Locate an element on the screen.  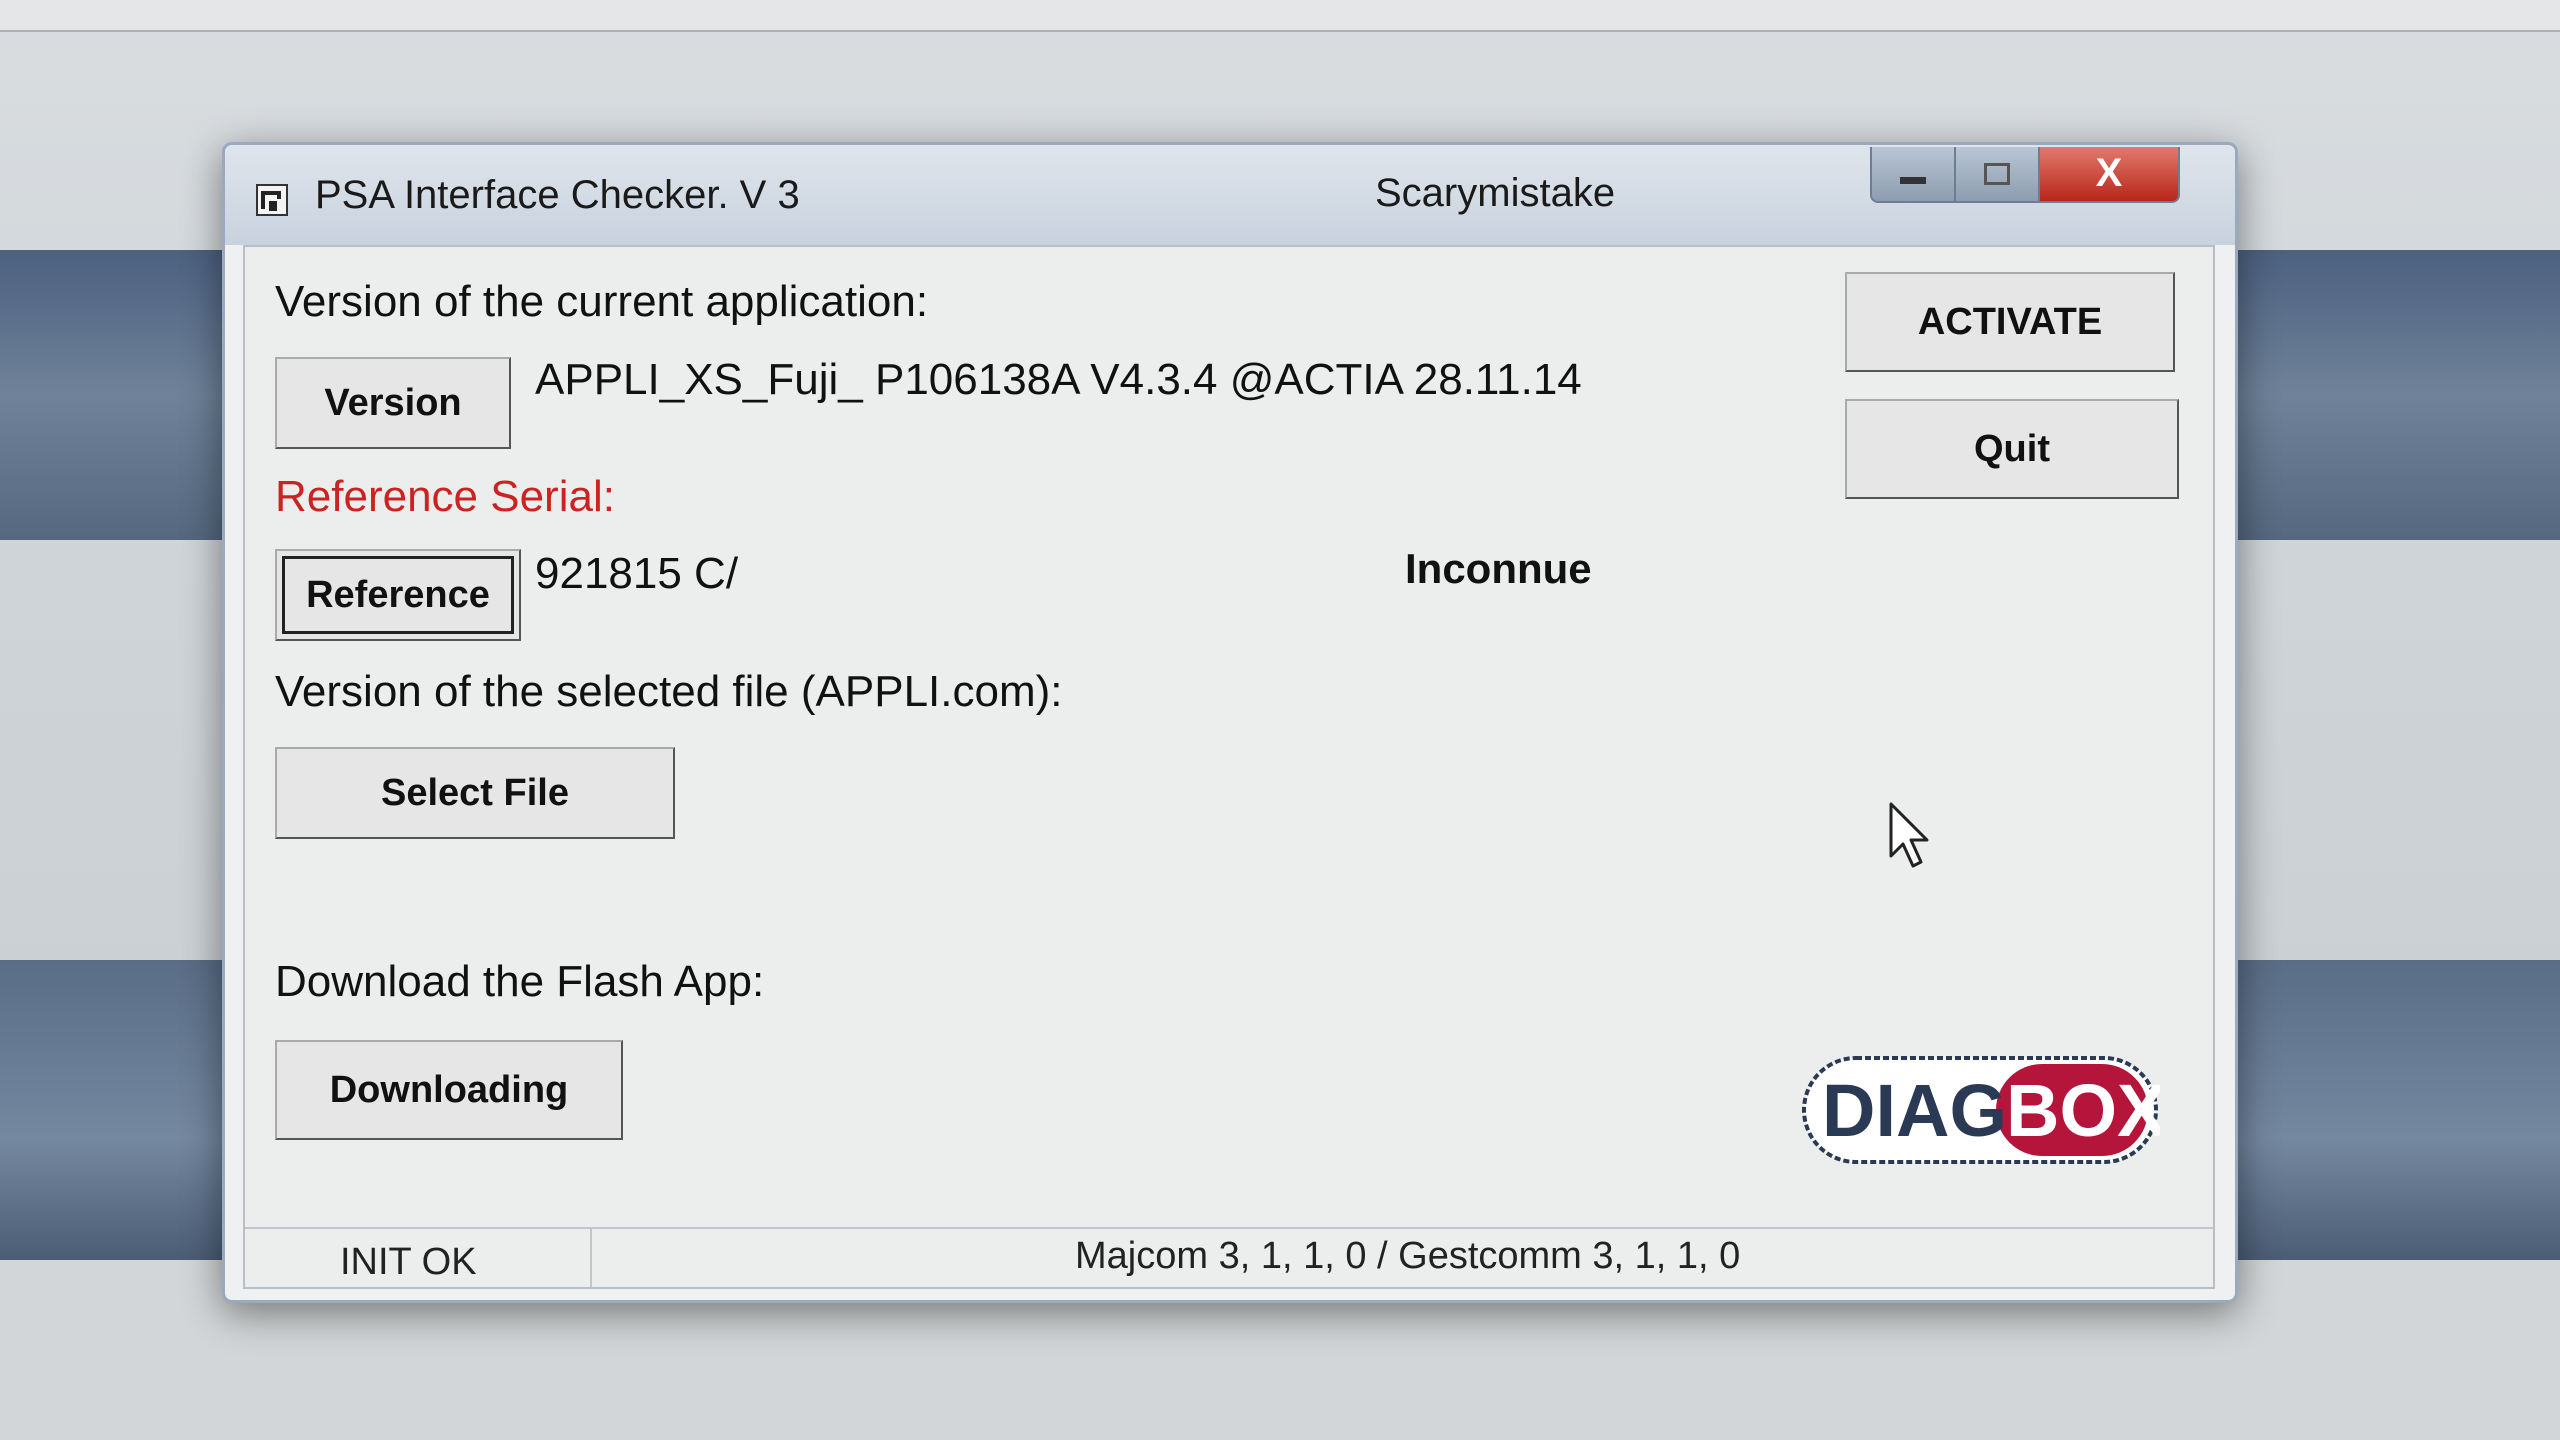
downloading-button: Downloading is located at coordinates (449, 1090).